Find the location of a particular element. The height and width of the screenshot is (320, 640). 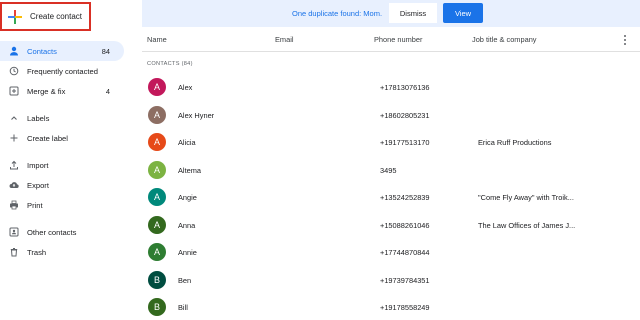

table-row: A Alex Hyner +18602805231 is located at coordinates (391, 118).